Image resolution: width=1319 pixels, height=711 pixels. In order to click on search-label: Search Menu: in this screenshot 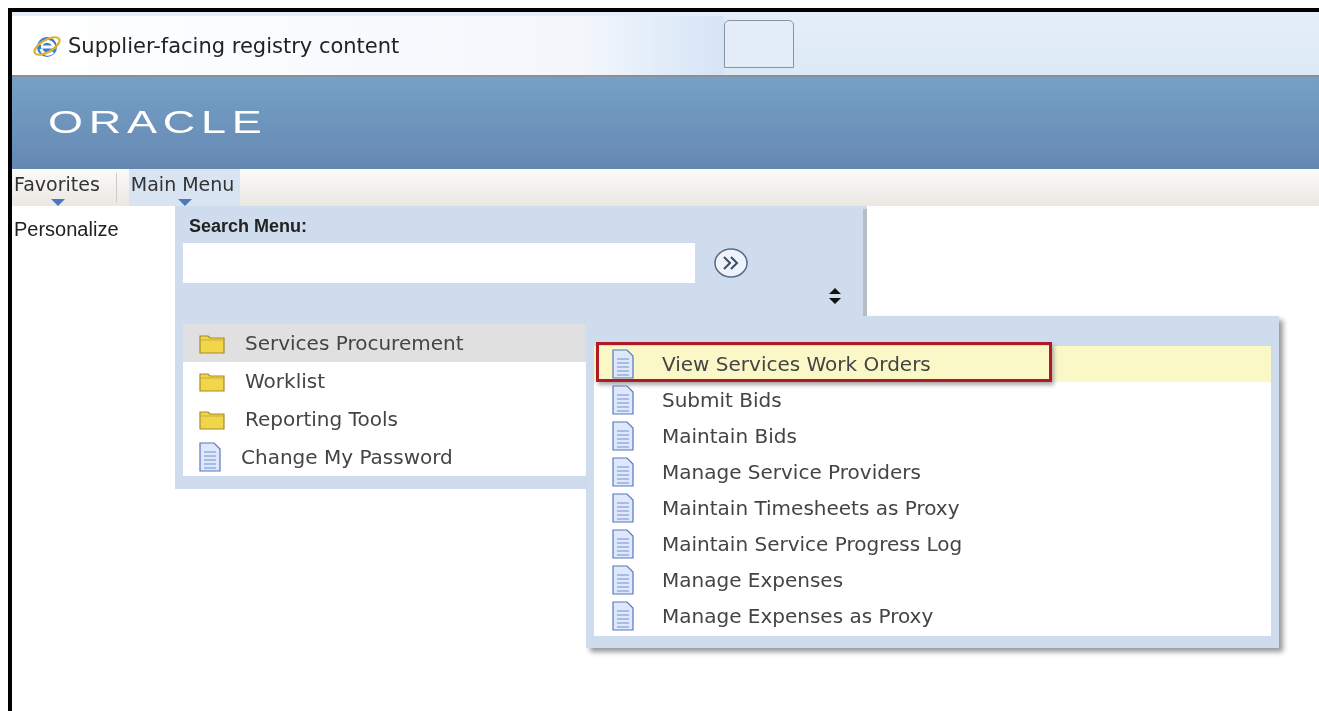, I will do `click(249, 226)`.